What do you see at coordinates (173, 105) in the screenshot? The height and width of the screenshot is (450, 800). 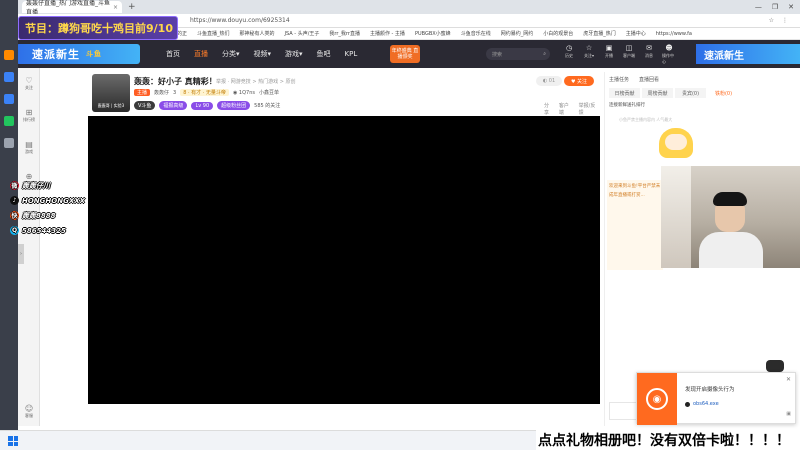 I see `noble-pill: 福报高级` at bounding box center [173, 105].